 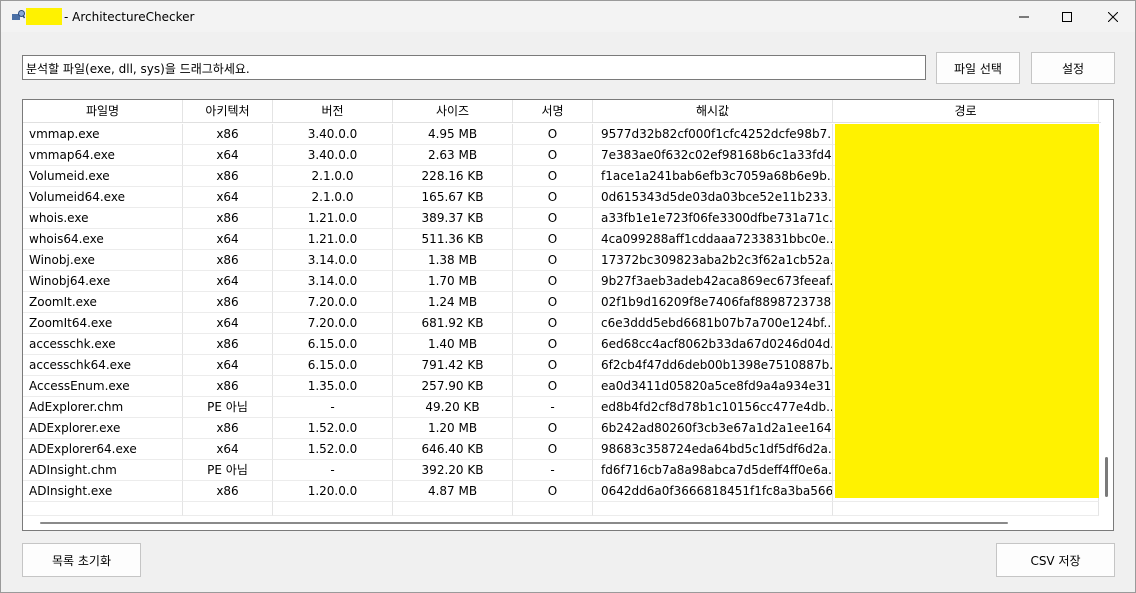 What do you see at coordinates (1055, 560) in the screenshot?
I see `save-csv-button: CSV 저장` at bounding box center [1055, 560].